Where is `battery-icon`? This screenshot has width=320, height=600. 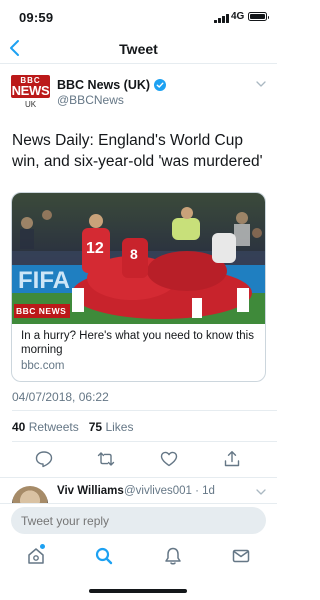
battery-icon is located at coordinates (258, 16).